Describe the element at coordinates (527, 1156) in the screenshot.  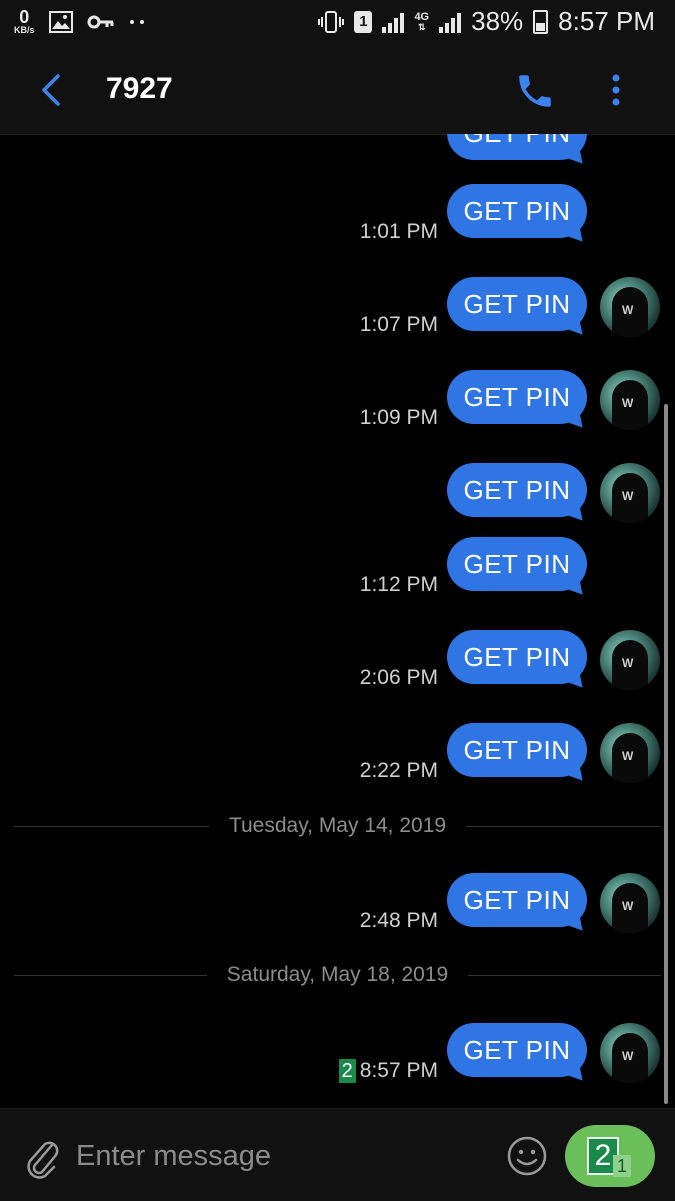
I see `emoji-icon` at that location.